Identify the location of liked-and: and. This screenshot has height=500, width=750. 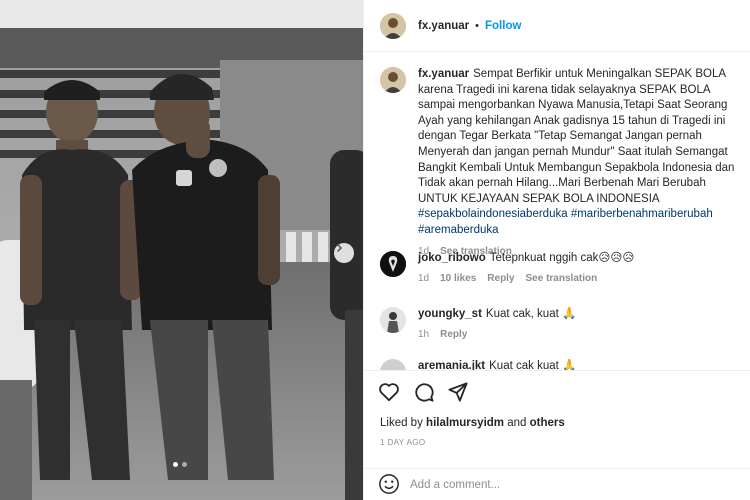
(517, 423).